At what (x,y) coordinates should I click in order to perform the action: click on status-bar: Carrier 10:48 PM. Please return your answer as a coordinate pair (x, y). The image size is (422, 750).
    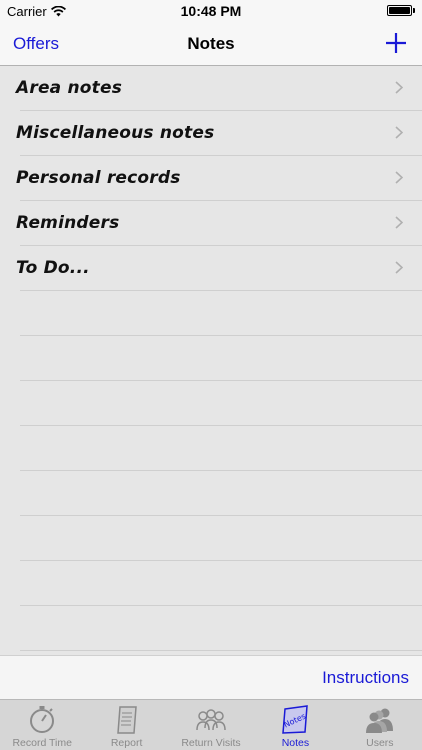
    Looking at the image, I should click on (211, 11).